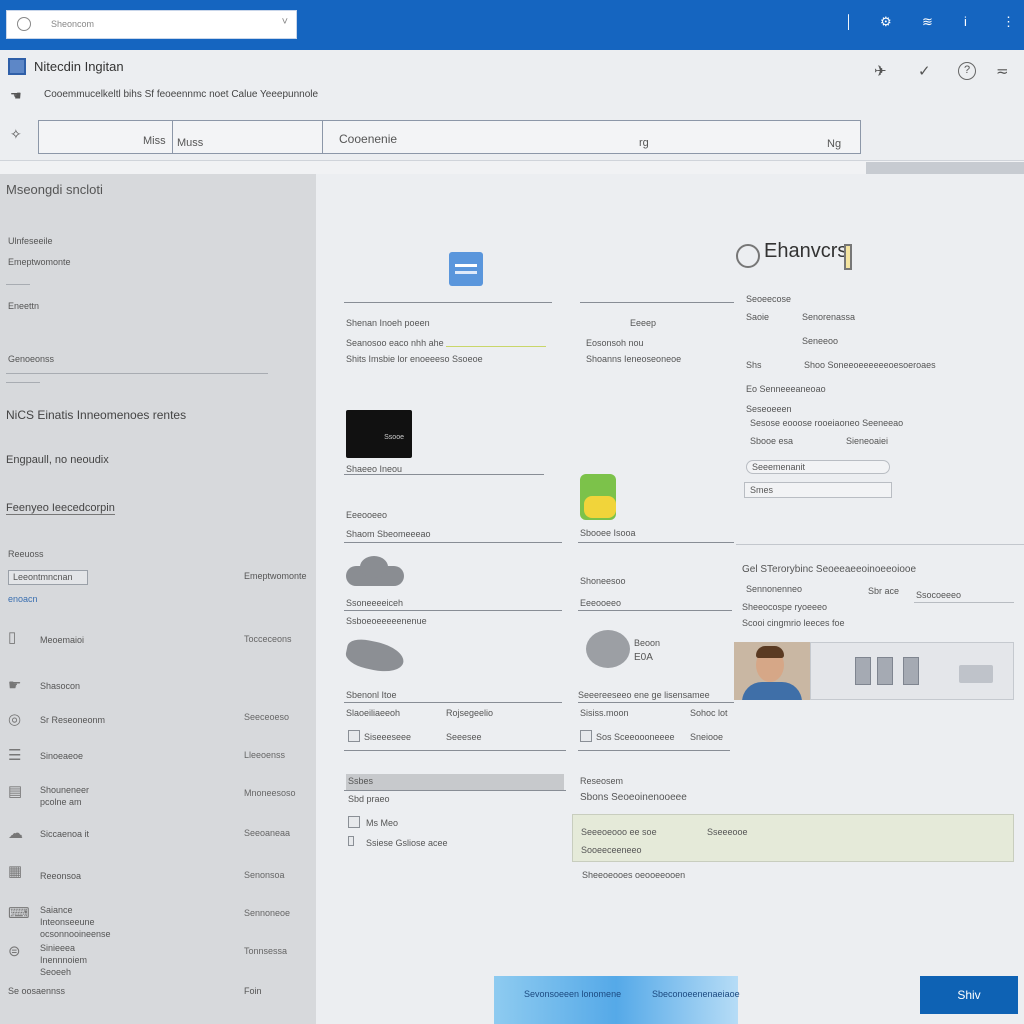  I want to click on row1-col1: Slaoeiliaeeoh, so click(373, 713).